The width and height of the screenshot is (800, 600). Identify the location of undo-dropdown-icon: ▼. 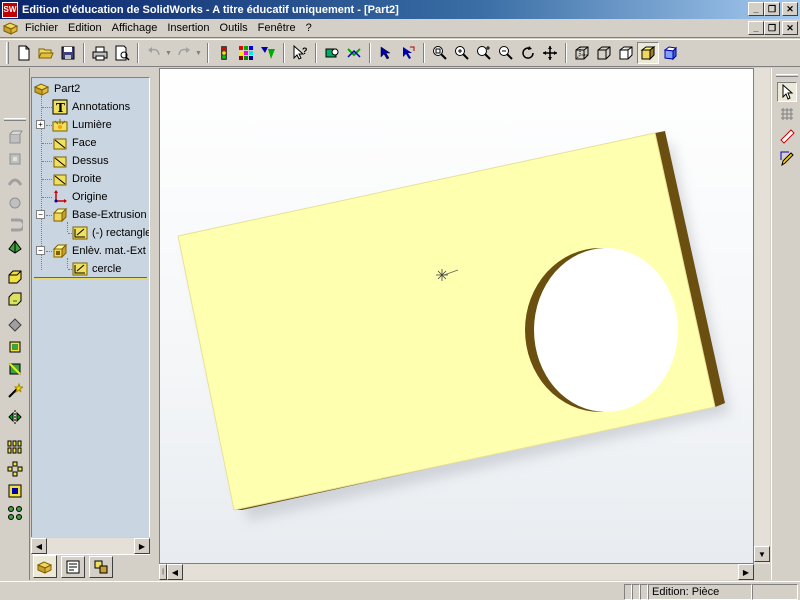
(169, 53).